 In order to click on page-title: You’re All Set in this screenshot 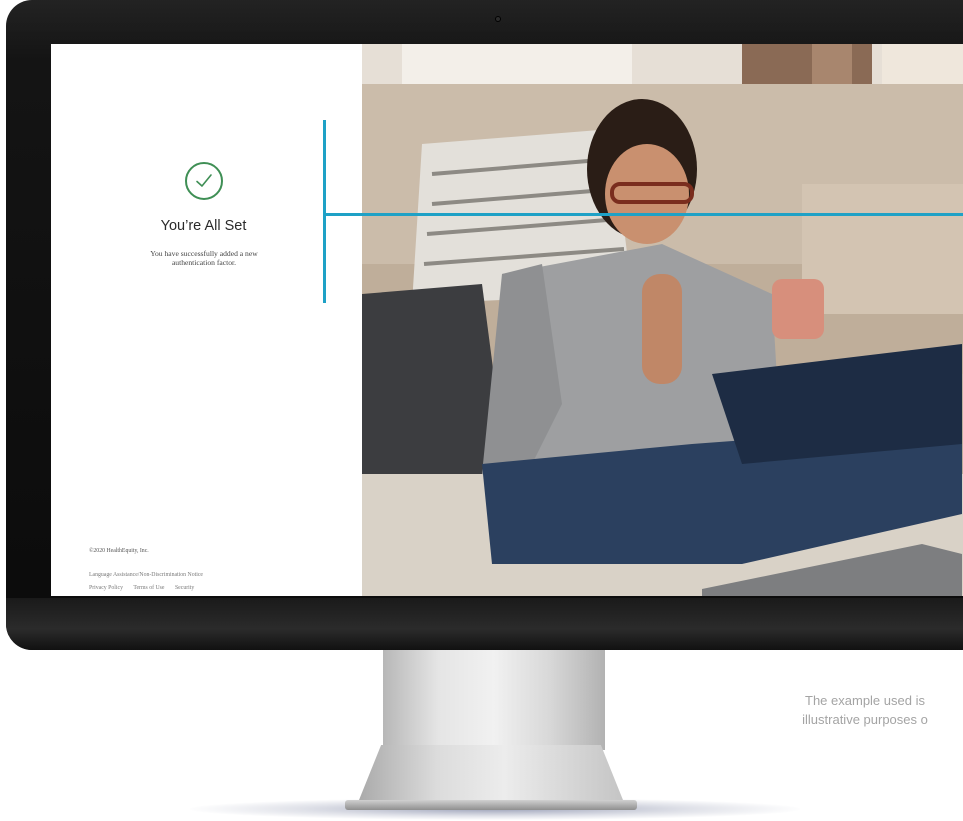, I will do `click(203, 226)`.